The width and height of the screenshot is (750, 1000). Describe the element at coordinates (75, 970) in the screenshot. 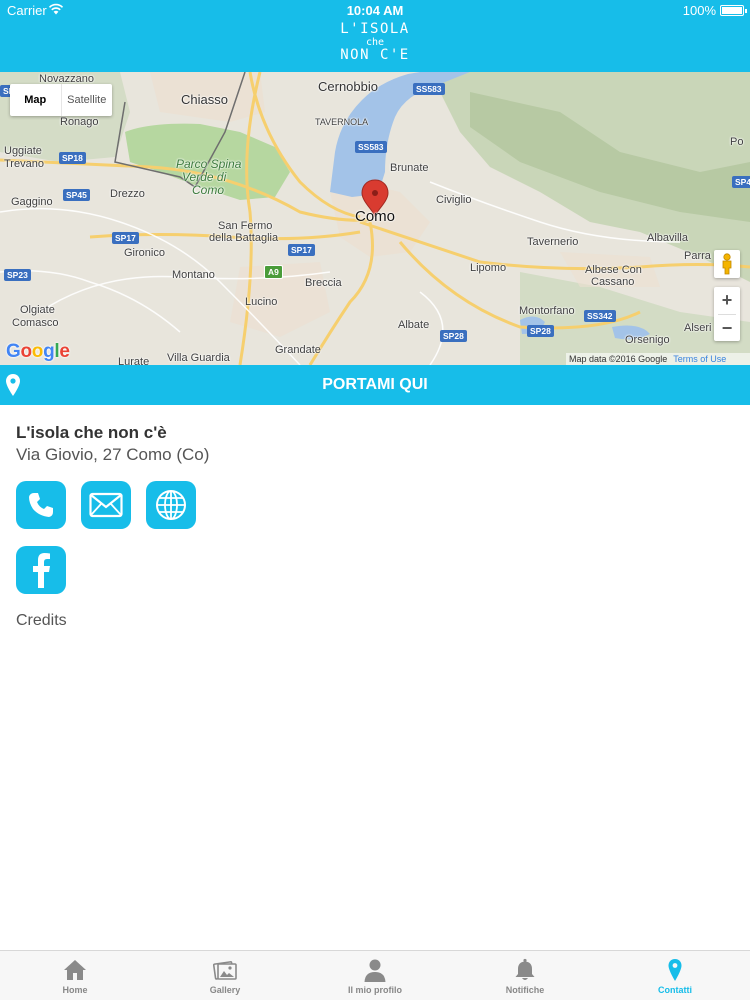

I see `home-icon` at that location.